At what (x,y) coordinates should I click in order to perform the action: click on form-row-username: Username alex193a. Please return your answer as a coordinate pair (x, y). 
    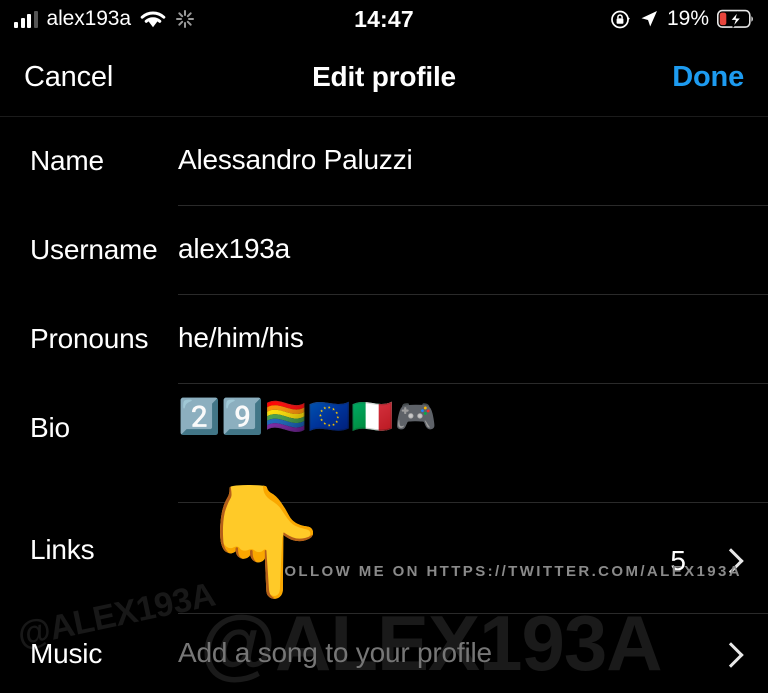
    Looking at the image, I should click on (384, 250).